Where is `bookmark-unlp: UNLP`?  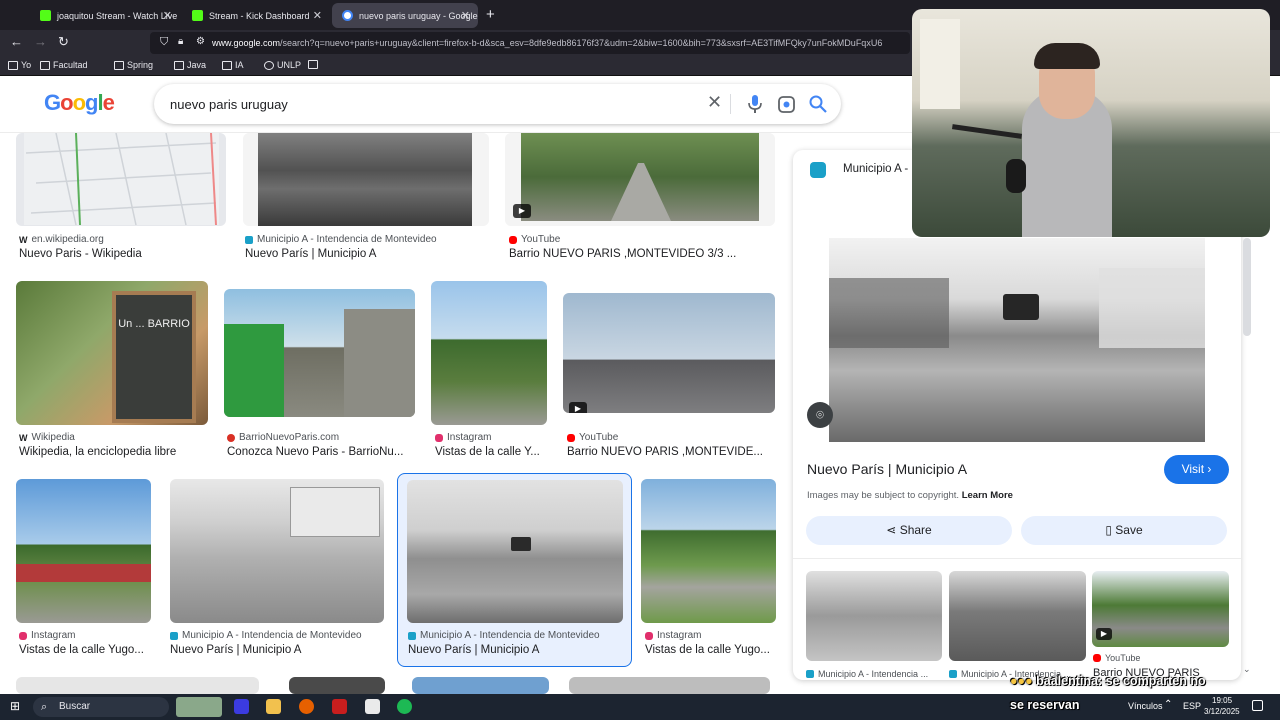
bookmark-unlp: UNLP is located at coordinates (282, 65).